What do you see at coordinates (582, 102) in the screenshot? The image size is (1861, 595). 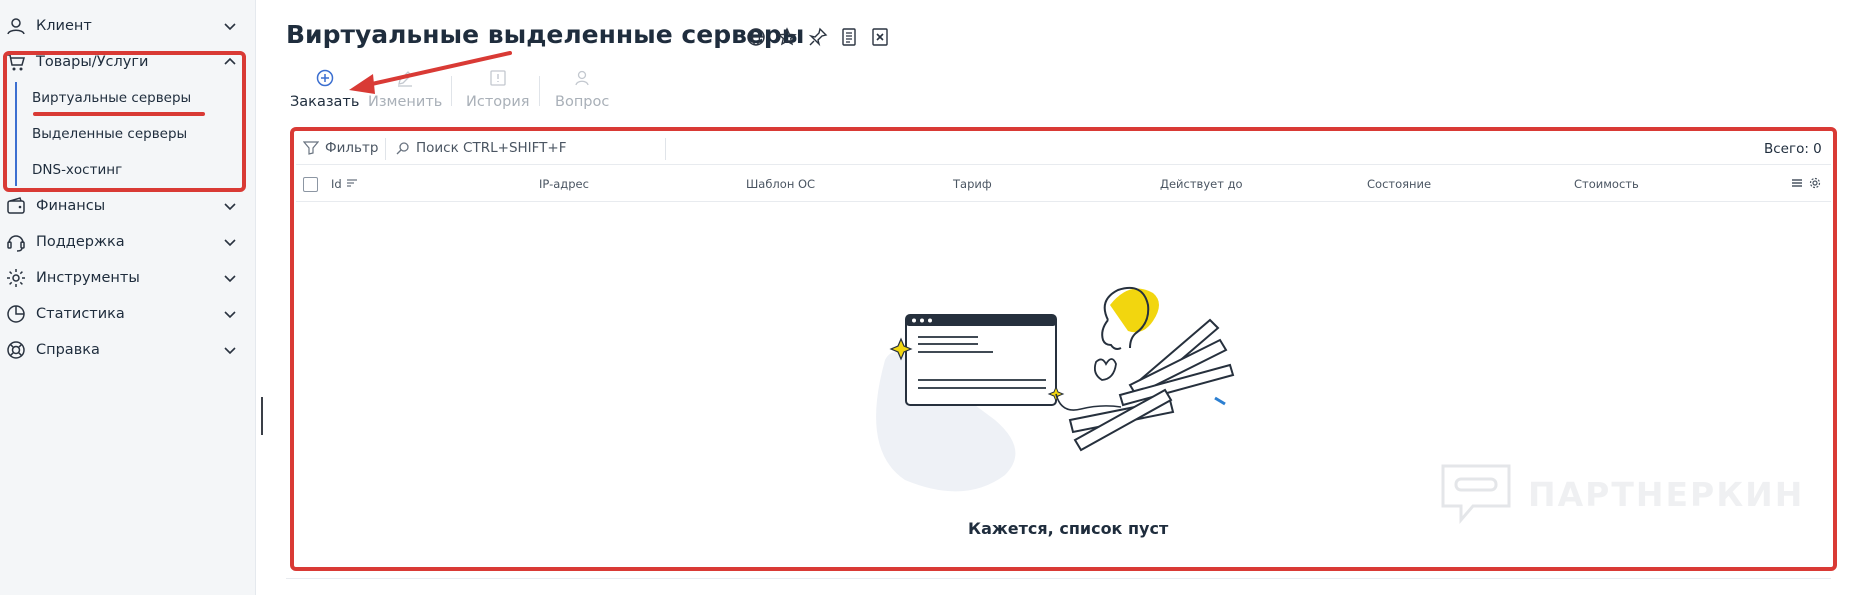 I see `question-button-label: Вопрос` at bounding box center [582, 102].